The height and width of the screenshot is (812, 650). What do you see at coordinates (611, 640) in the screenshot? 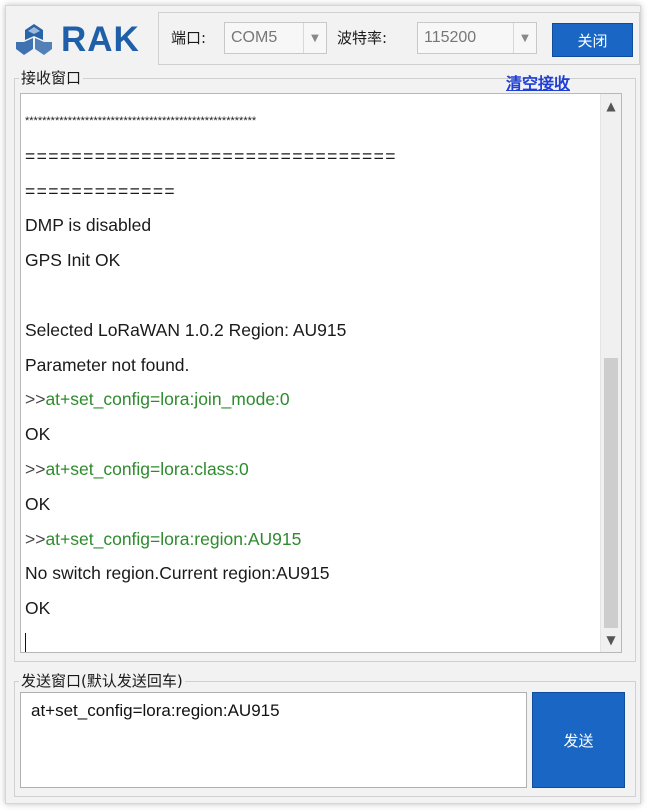
I see `scroll-down-icon: ▼` at bounding box center [611, 640].